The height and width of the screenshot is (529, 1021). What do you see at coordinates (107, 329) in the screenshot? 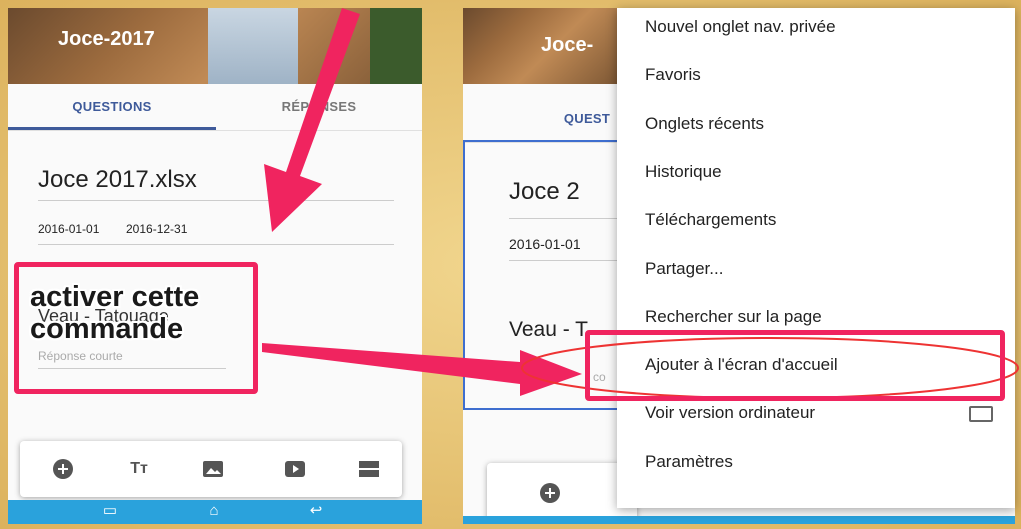
I see `annotation-text-line2: commande` at bounding box center [107, 329].